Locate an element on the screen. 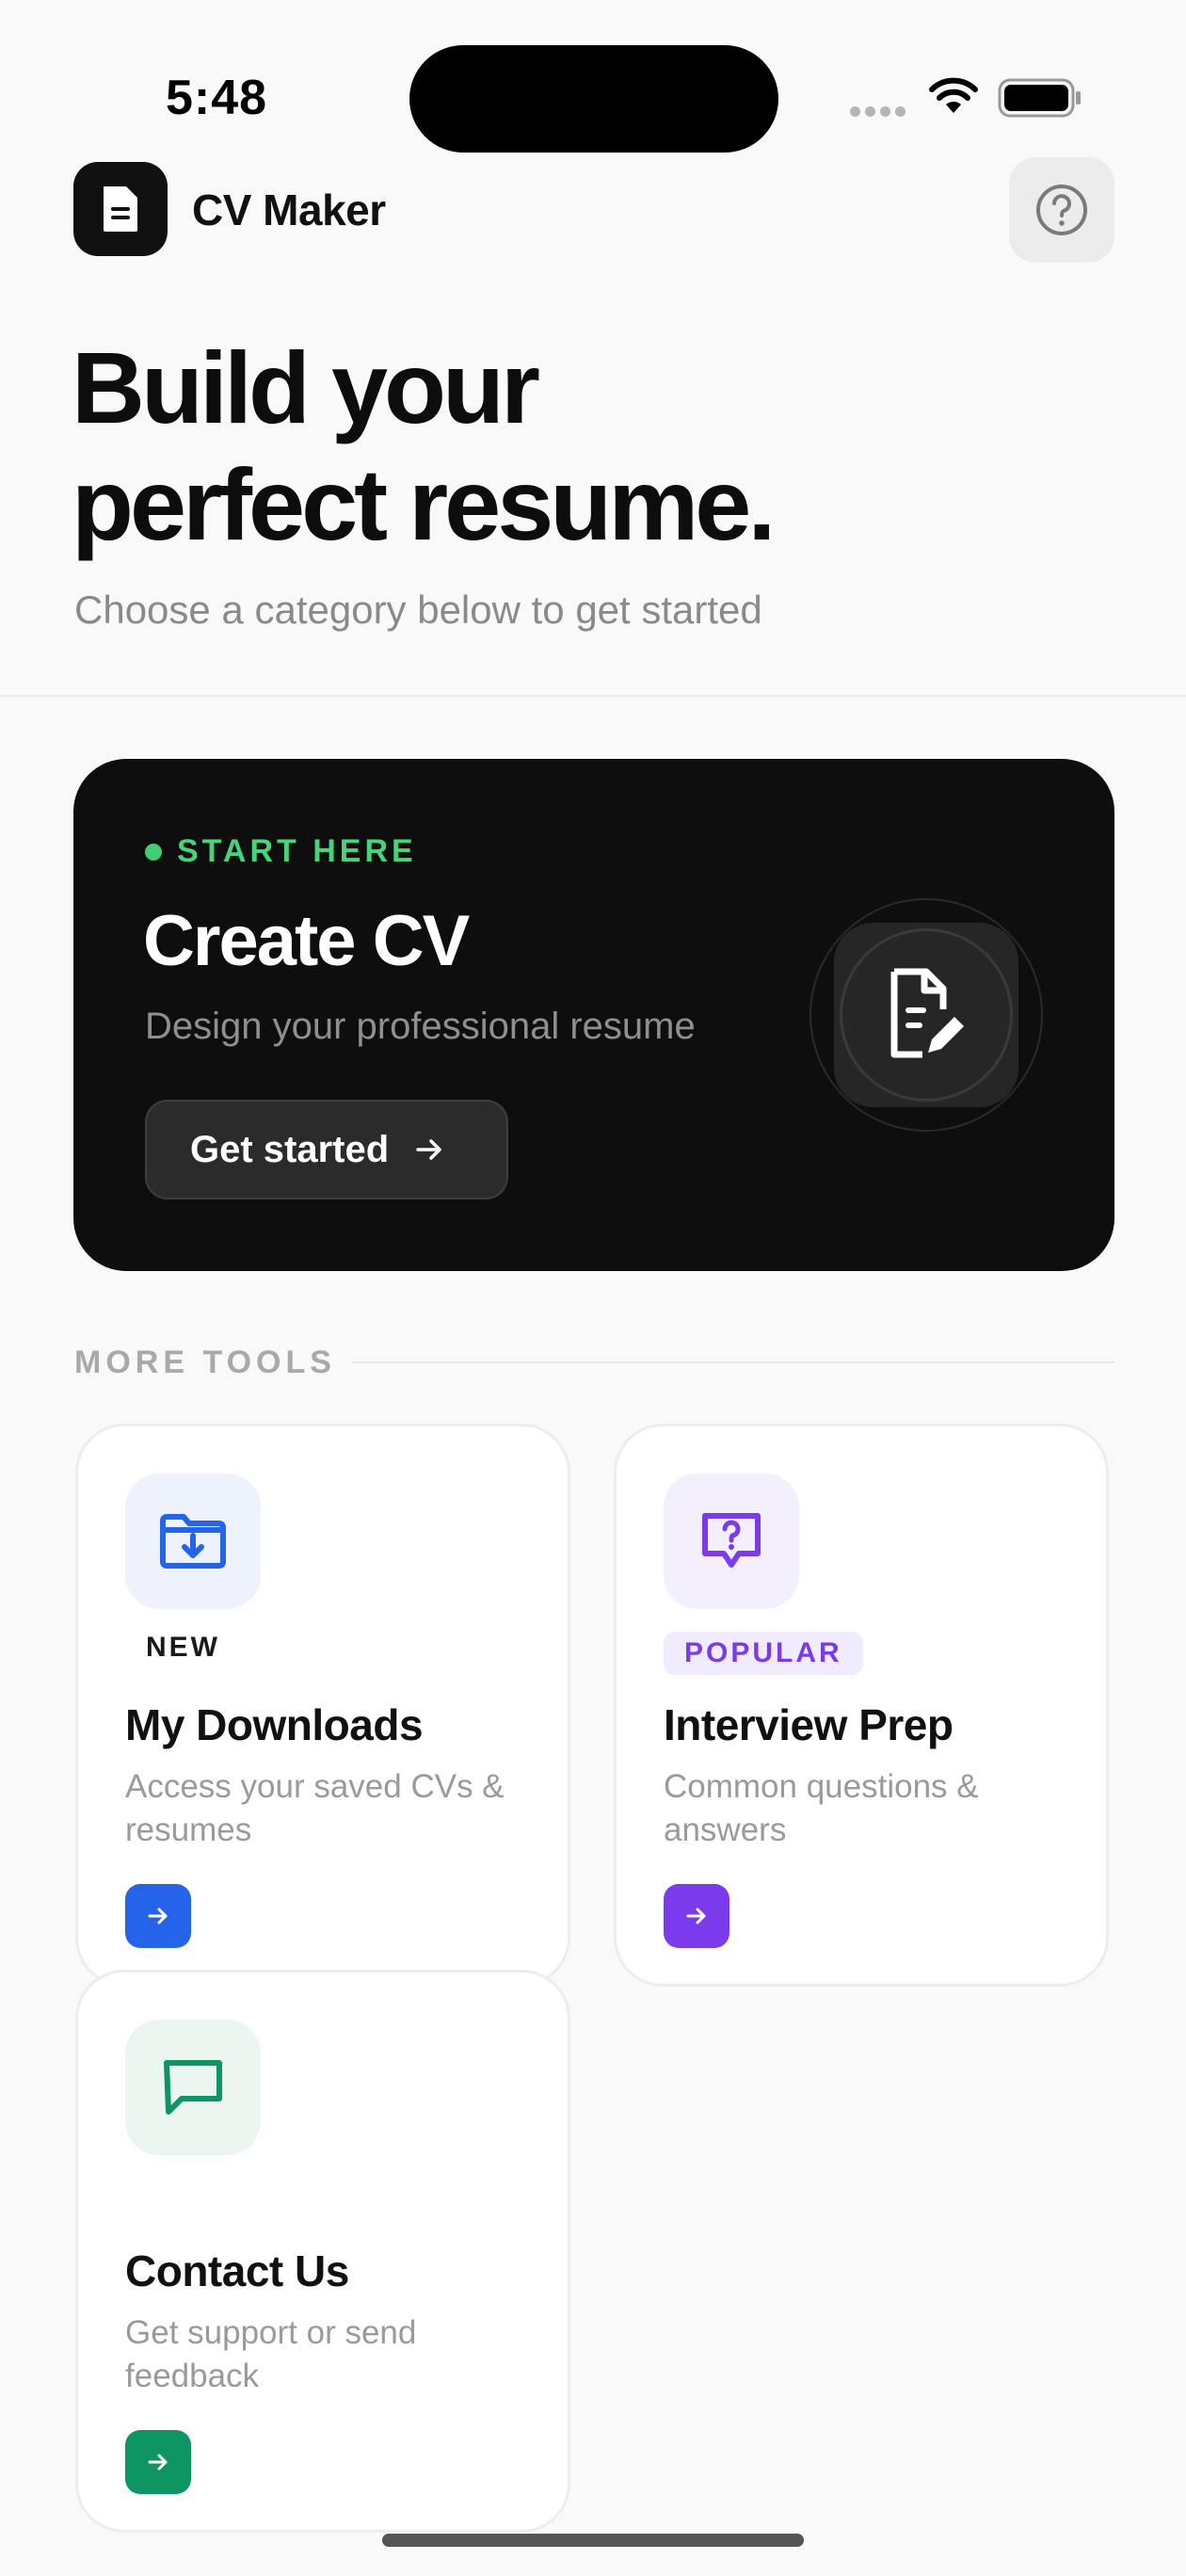  dynamic-island is located at coordinates (593, 99).